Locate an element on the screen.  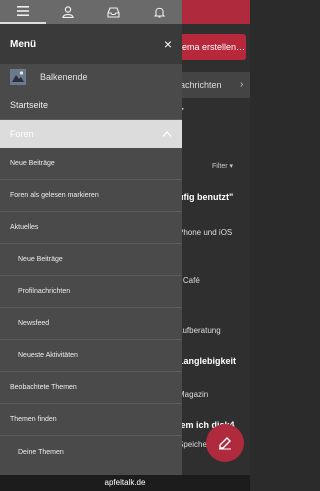
chevron-up-icon is located at coordinates (167, 134).